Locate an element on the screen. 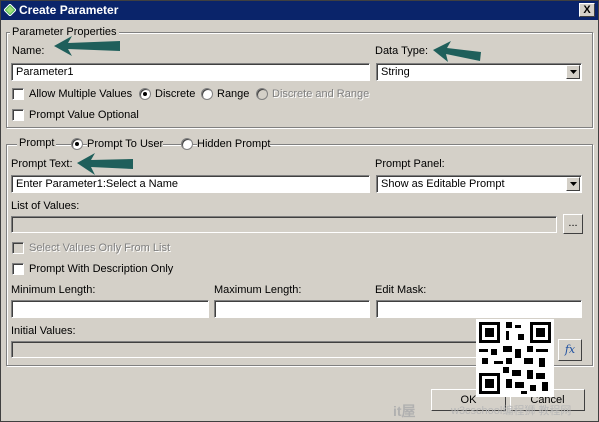 The height and width of the screenshot is (422, 599). range-radio is located at coordinates (207, 94).